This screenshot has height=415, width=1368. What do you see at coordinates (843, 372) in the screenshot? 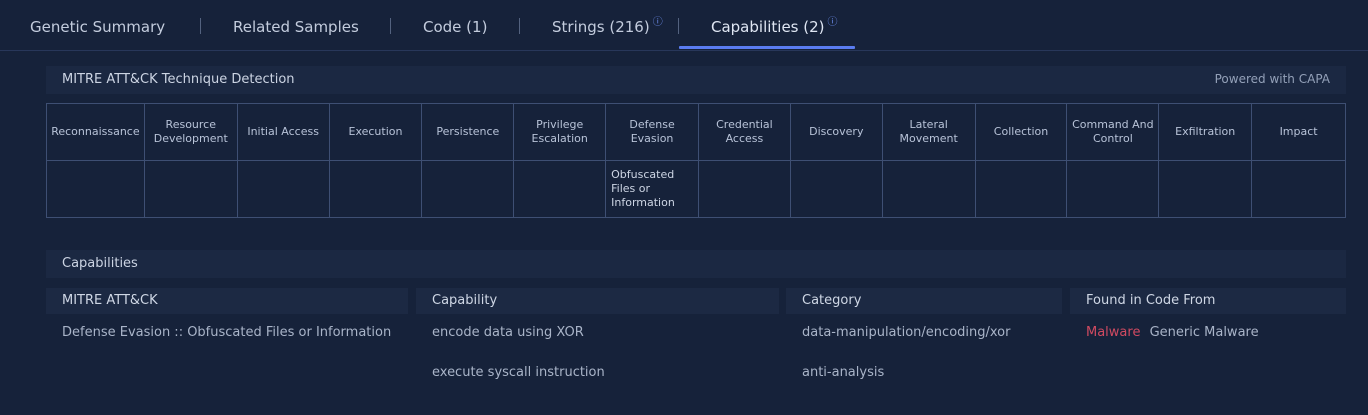
I see `category-cell: anti-analysis` at bounding box center [843, 372].